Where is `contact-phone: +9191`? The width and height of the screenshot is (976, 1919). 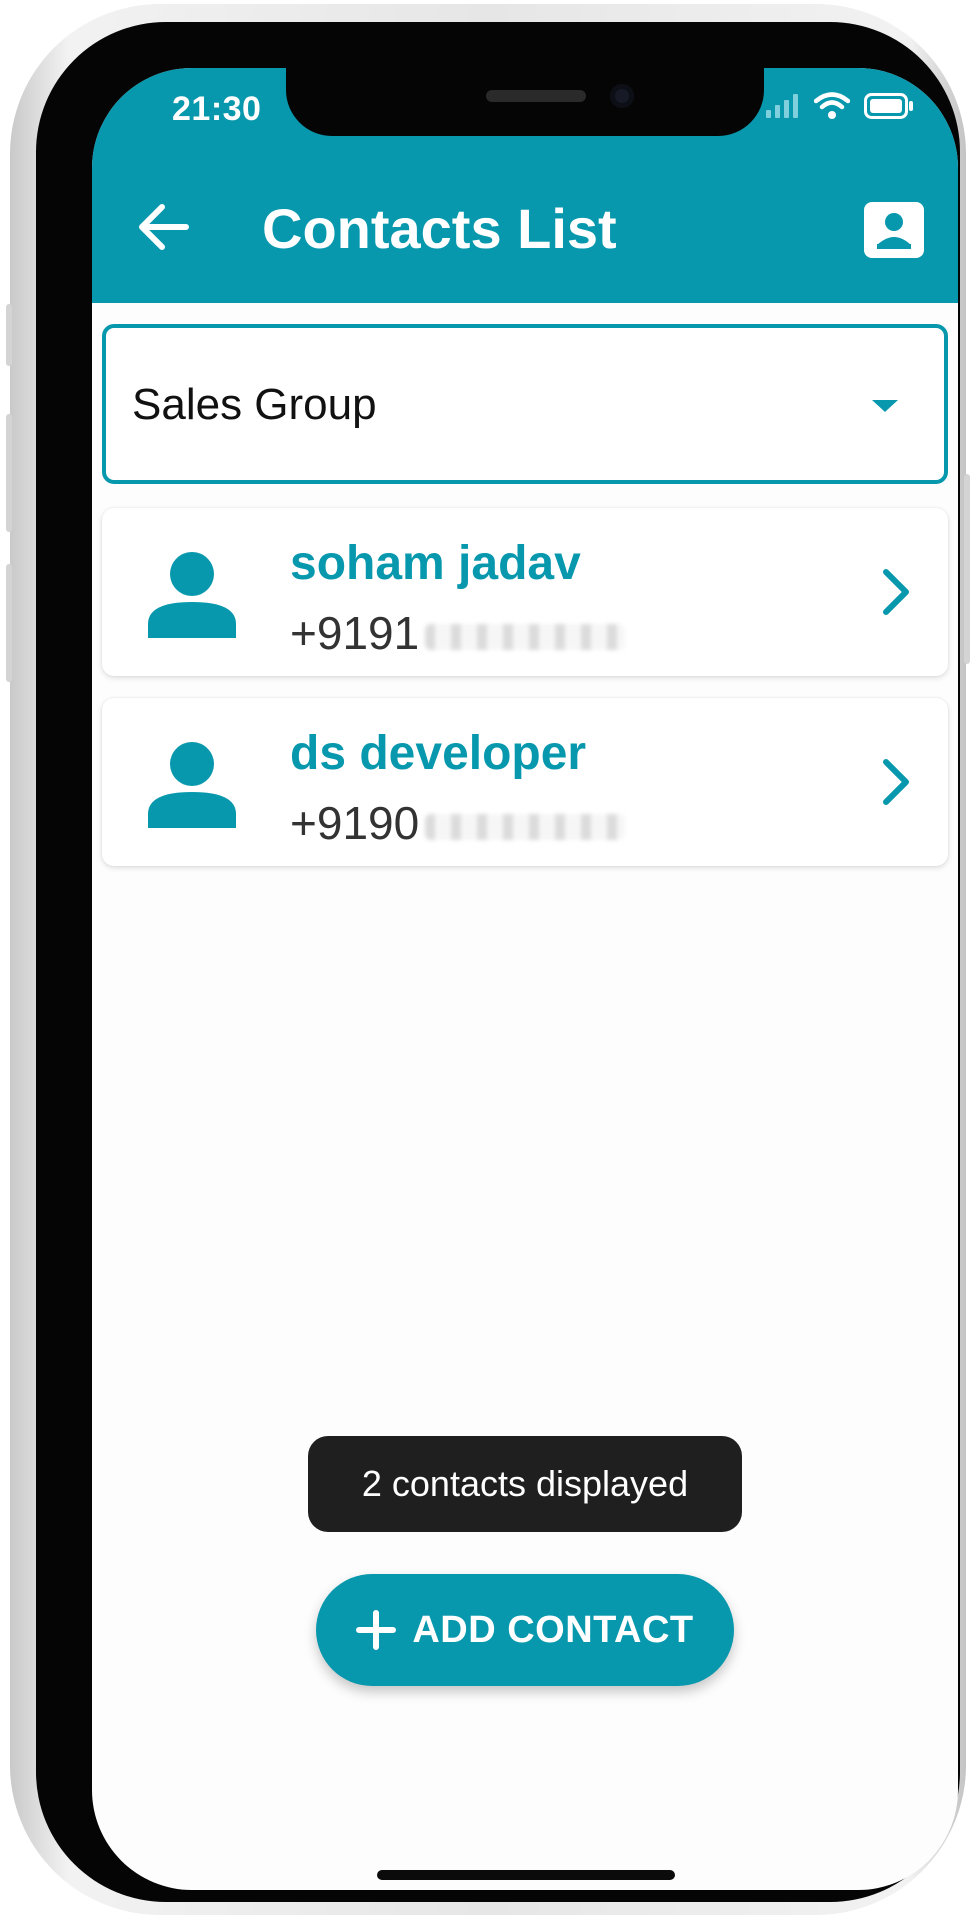 contact-phone: +9191 is located at coordinates (458, 633).